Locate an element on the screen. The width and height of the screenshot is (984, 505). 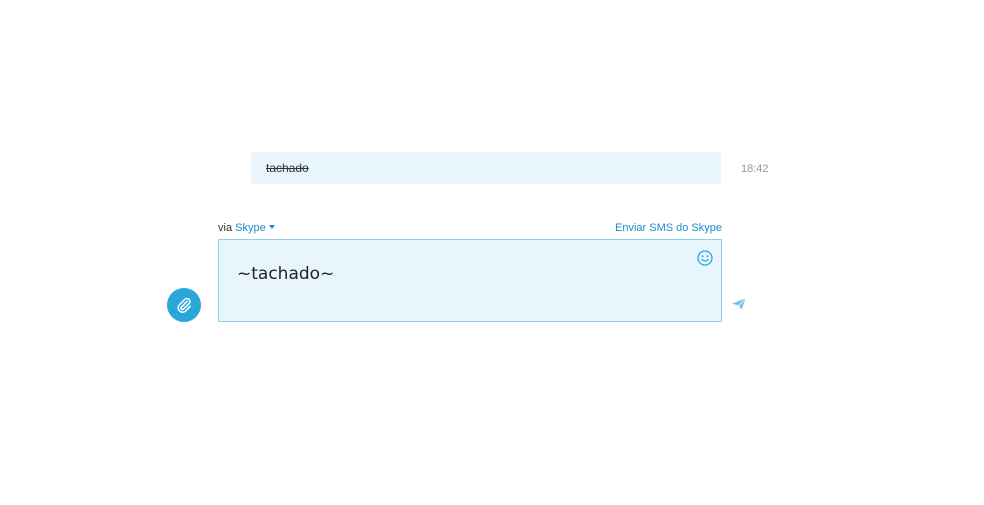
smiley-icon is located at coordinates (705, 258).